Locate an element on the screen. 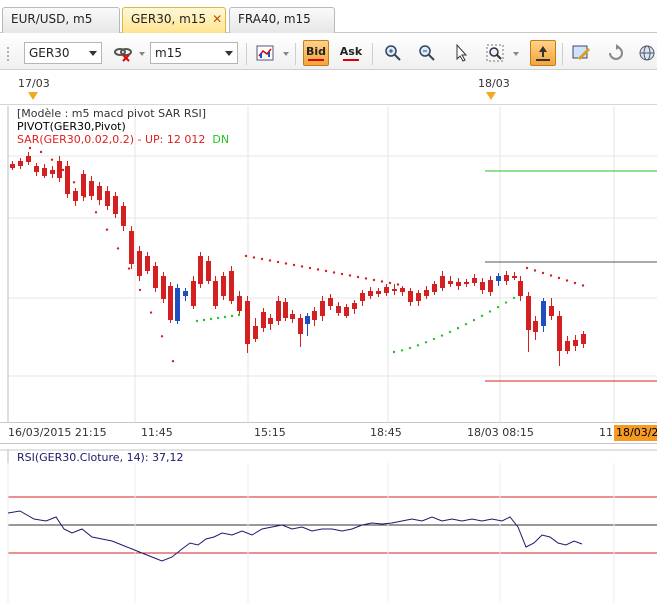  zoom-out-button is located at coordinates (427, 53).